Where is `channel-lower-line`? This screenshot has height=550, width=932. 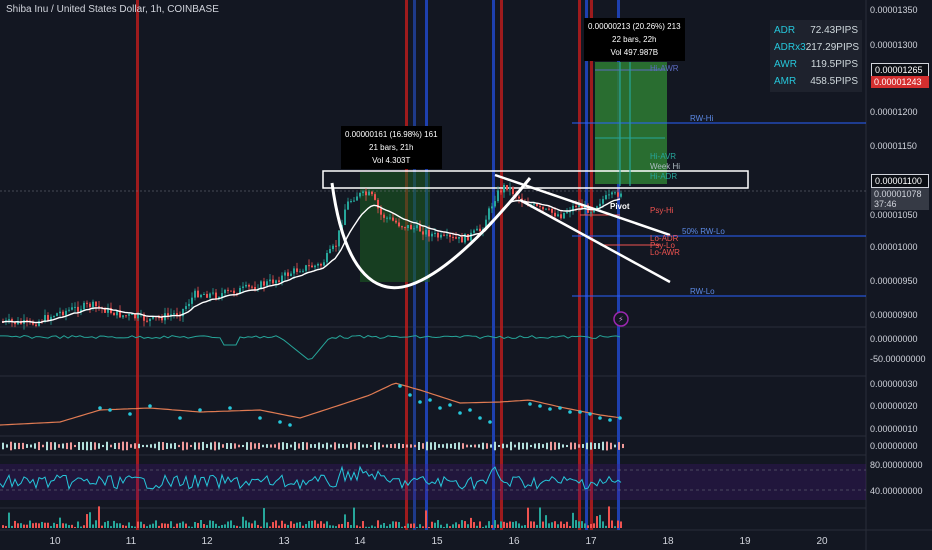 channel-lower-line is located at coordinates (595, 241).